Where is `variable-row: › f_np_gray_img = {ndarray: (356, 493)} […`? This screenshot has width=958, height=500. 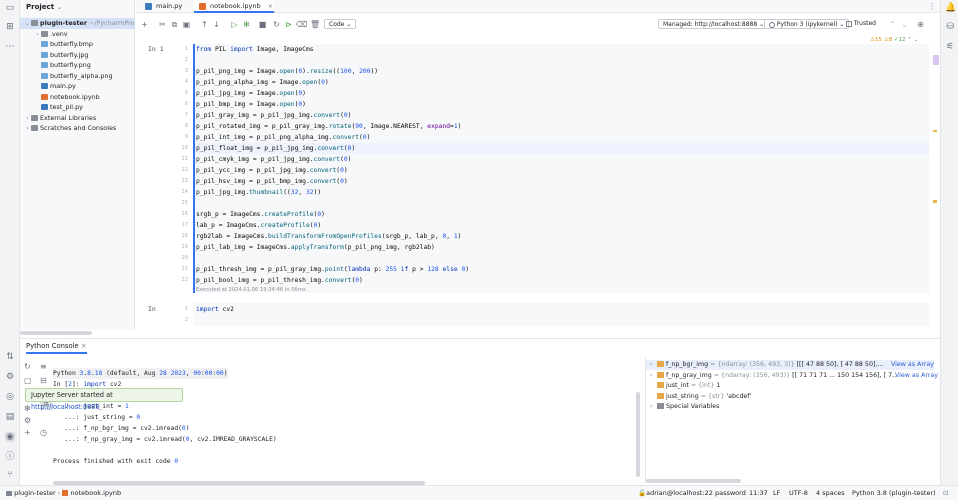
variable-row: › f_np_gray_img = {ndarray: (356, 493)} [… is located at coordinates (794, 376).